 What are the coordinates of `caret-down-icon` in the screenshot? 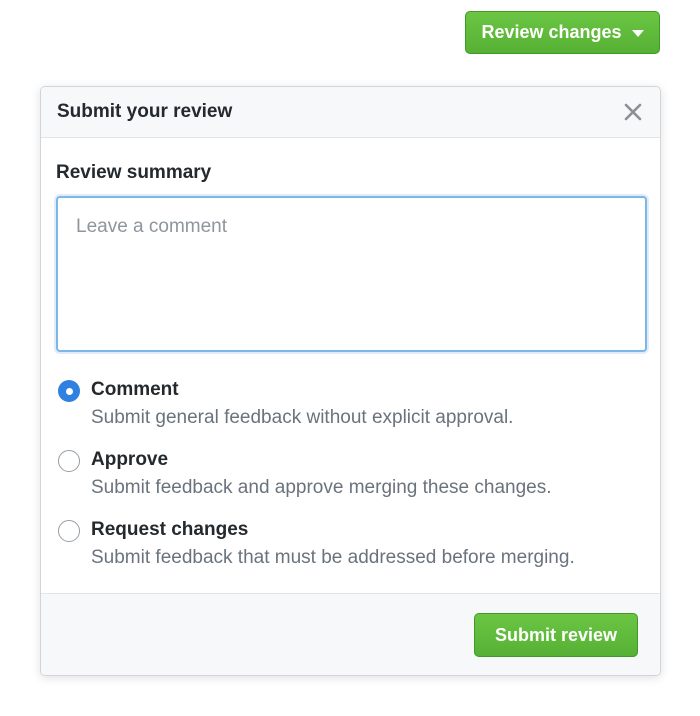 It's located at (637, 33).